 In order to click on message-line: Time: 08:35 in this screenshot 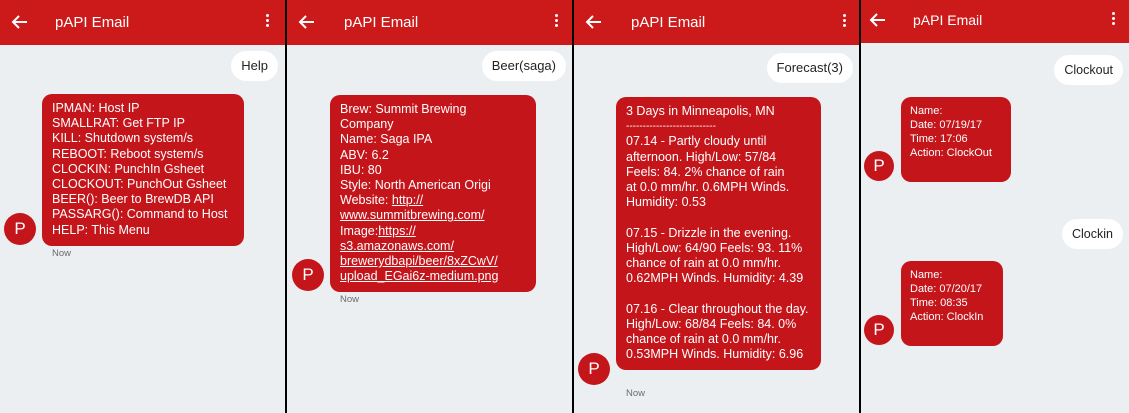, I will do `click(939, 303)`.